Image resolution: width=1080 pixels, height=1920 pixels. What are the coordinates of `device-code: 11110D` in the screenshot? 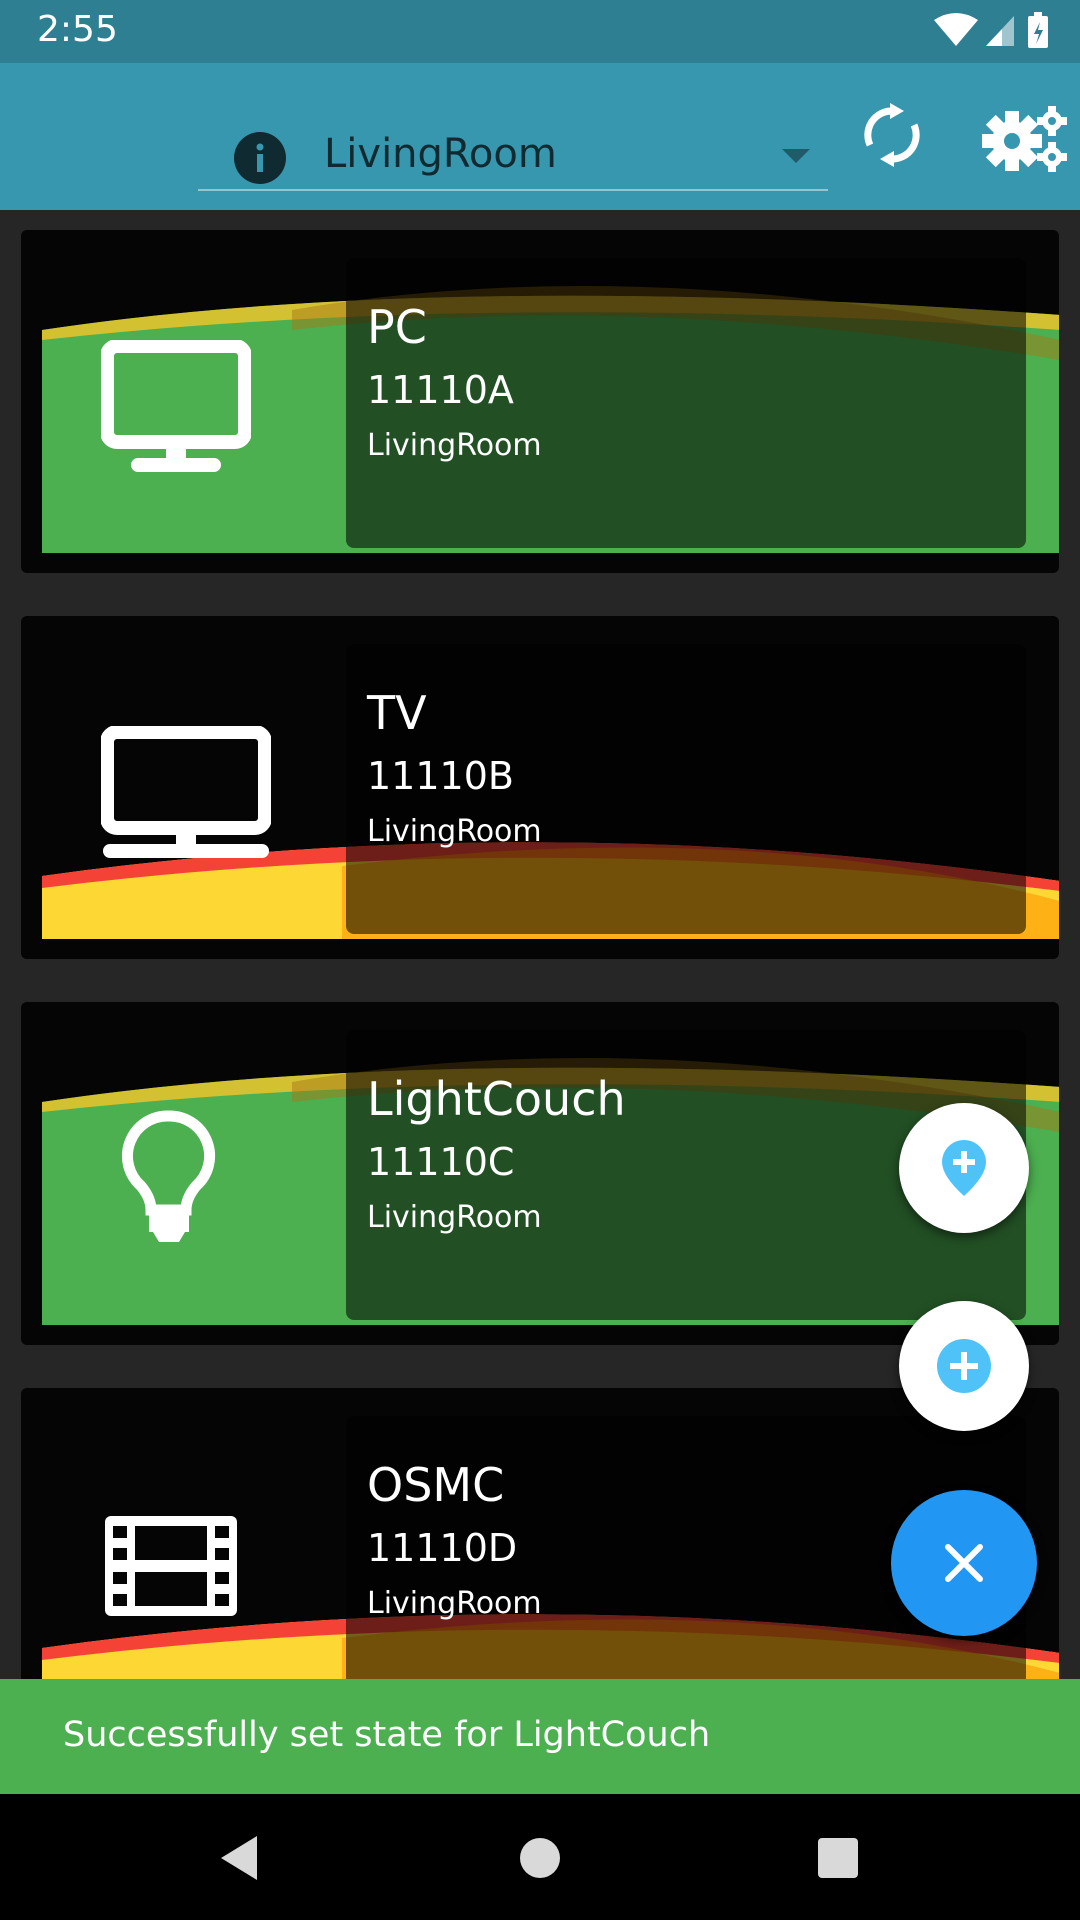 It's located at (442, 1548).